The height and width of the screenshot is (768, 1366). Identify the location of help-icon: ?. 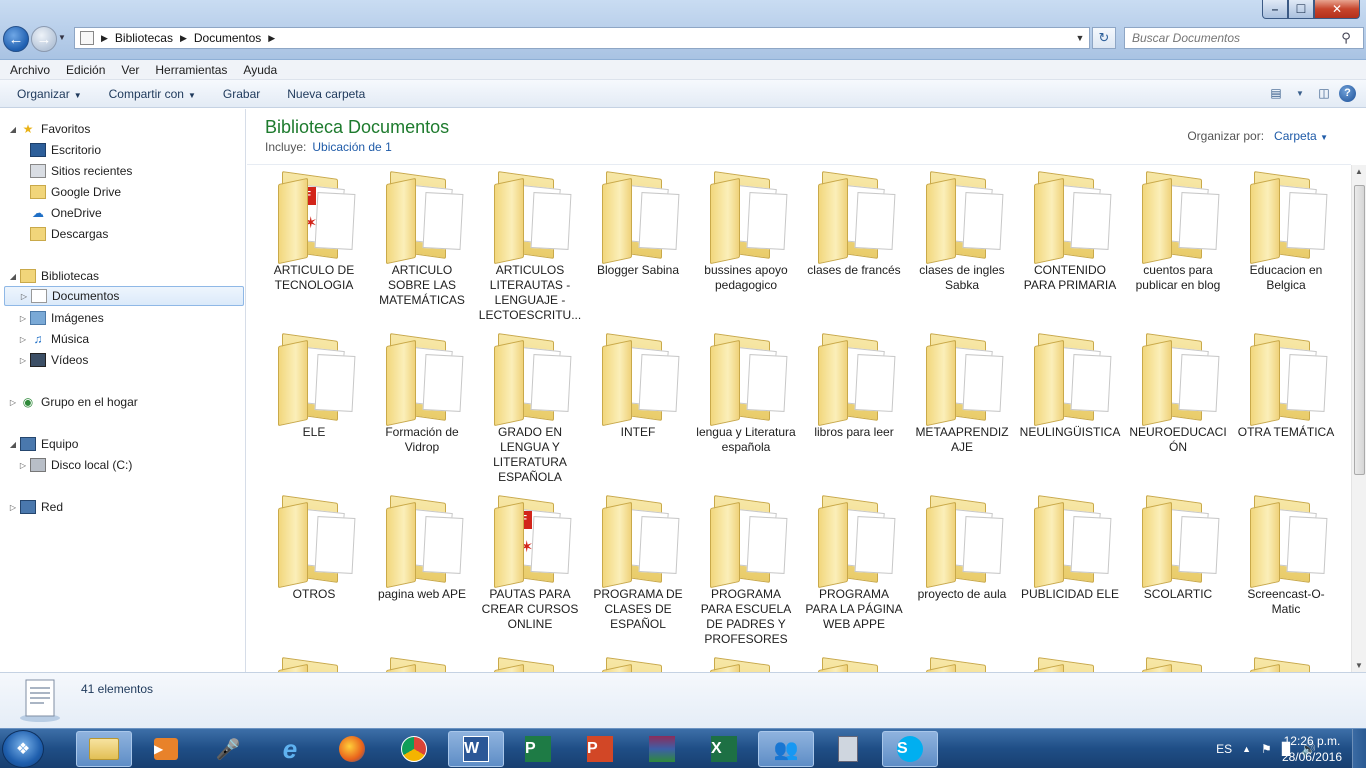
(1347, 93).